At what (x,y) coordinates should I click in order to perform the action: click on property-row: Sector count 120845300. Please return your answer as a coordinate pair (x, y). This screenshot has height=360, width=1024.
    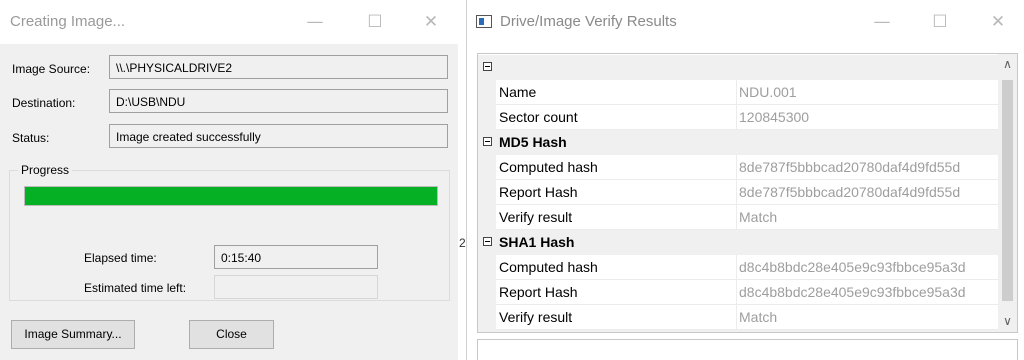
    Looking at the image, I should click on (738, 117).